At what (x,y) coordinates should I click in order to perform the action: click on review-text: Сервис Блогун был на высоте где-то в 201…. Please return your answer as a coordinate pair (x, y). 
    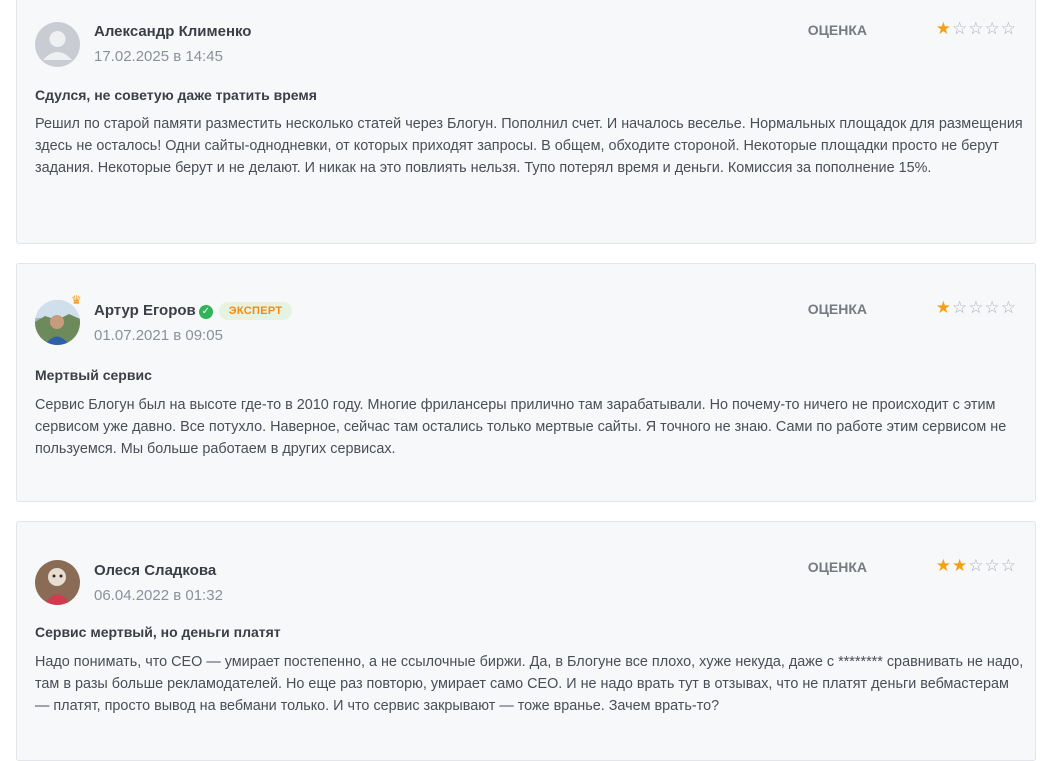
    Looking at the image, I should click on (521, 427).